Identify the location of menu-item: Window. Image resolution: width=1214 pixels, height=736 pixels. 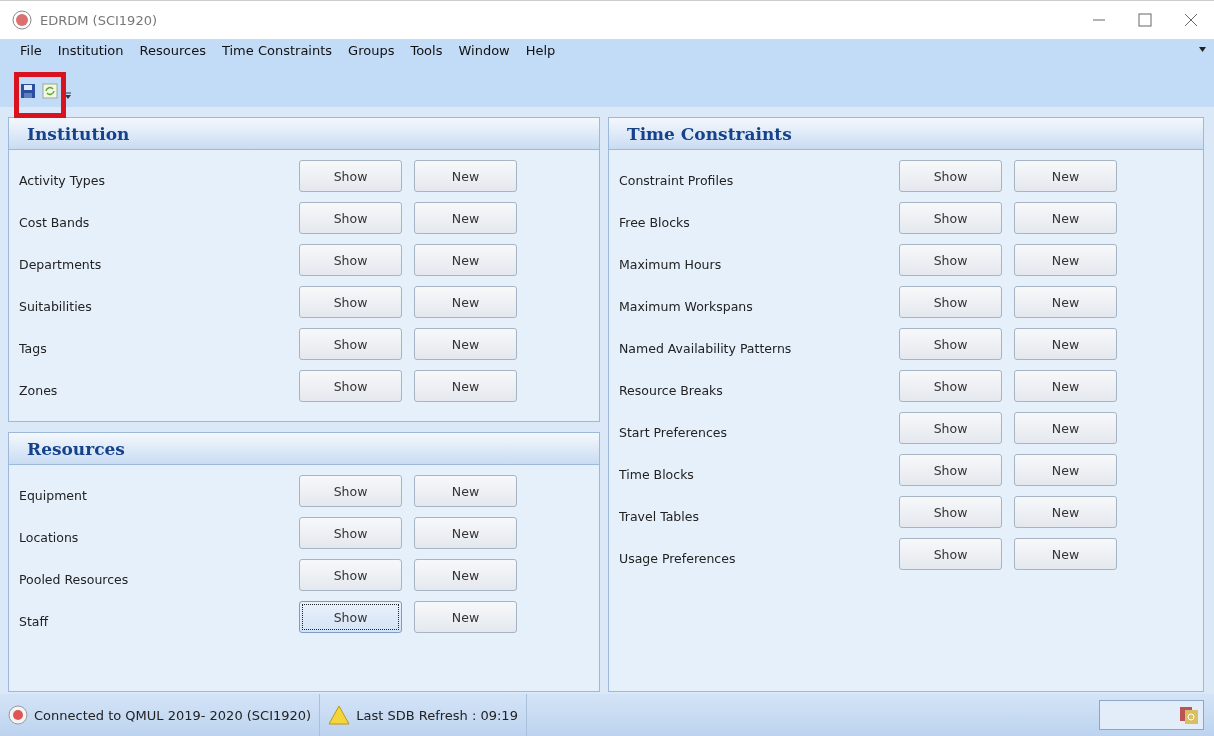
(484, 50).